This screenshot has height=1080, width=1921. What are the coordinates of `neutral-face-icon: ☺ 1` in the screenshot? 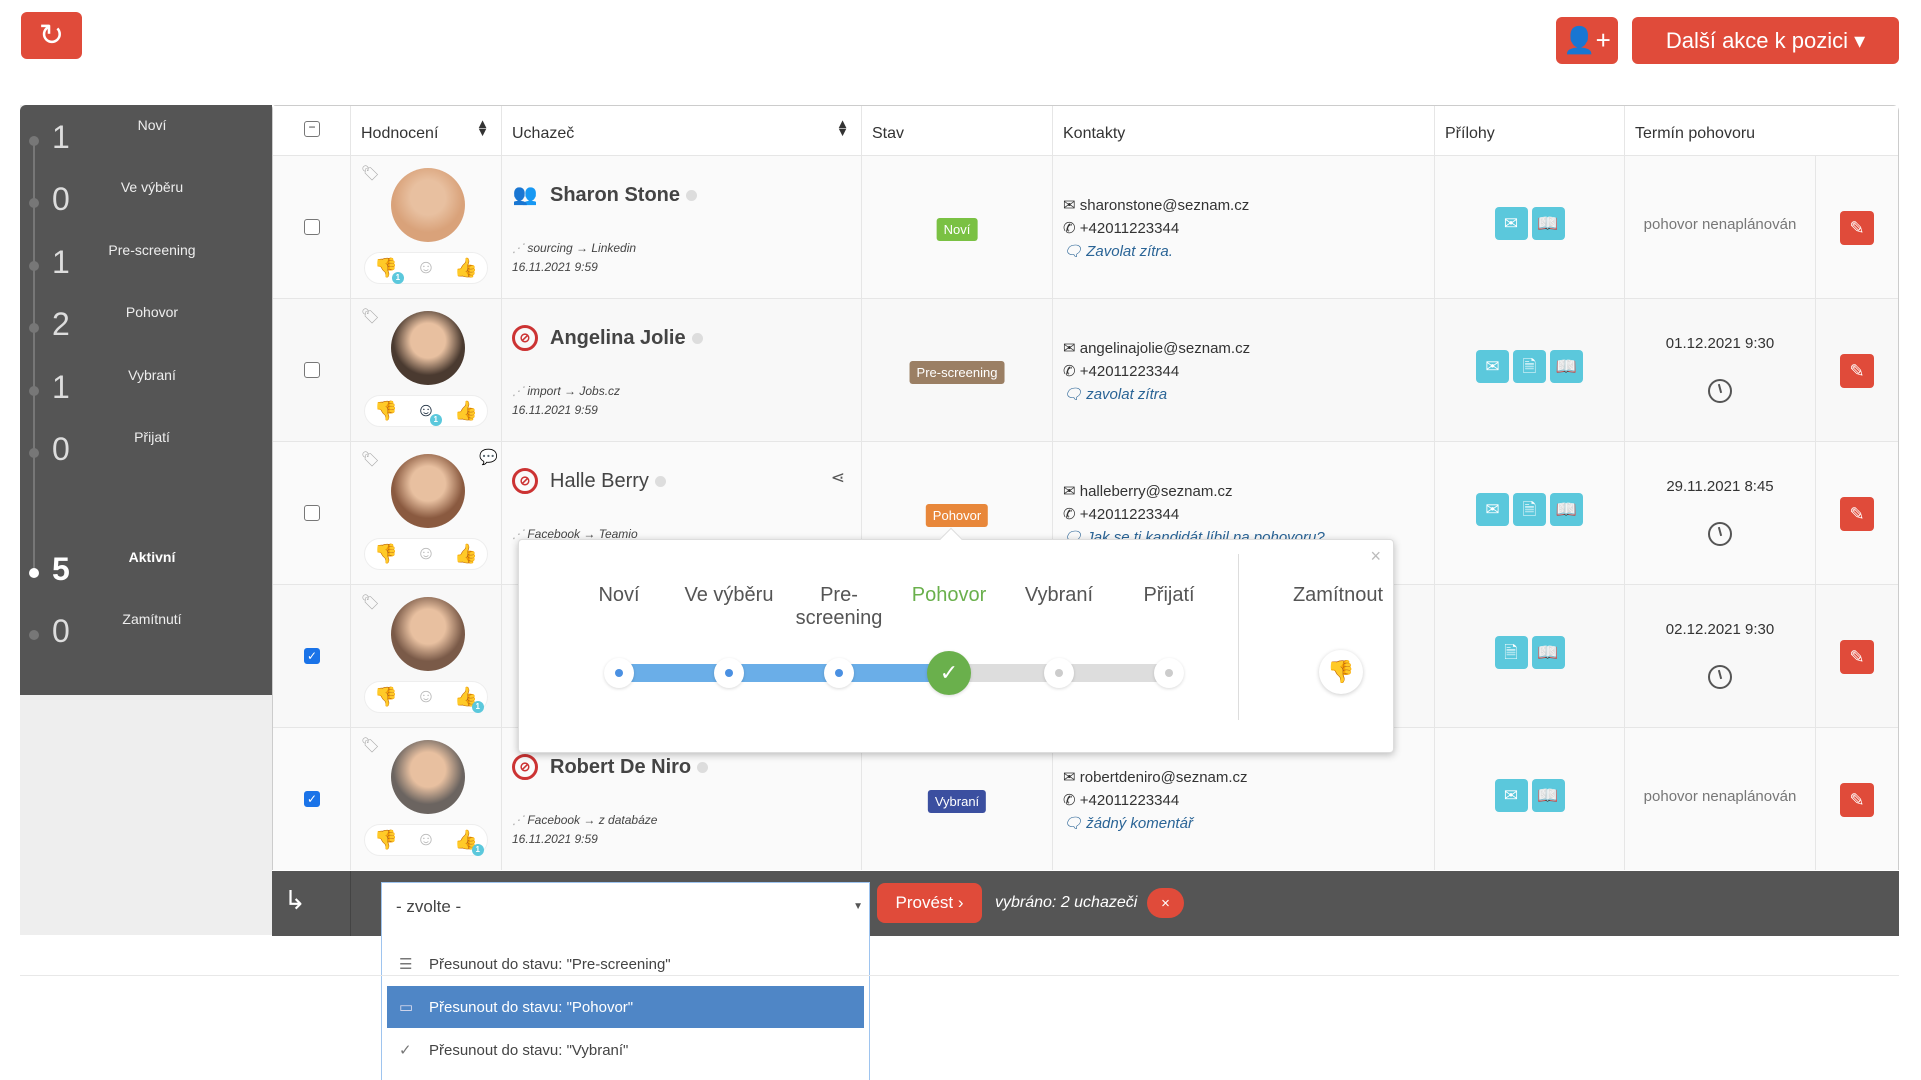 It's located at (429, 413).